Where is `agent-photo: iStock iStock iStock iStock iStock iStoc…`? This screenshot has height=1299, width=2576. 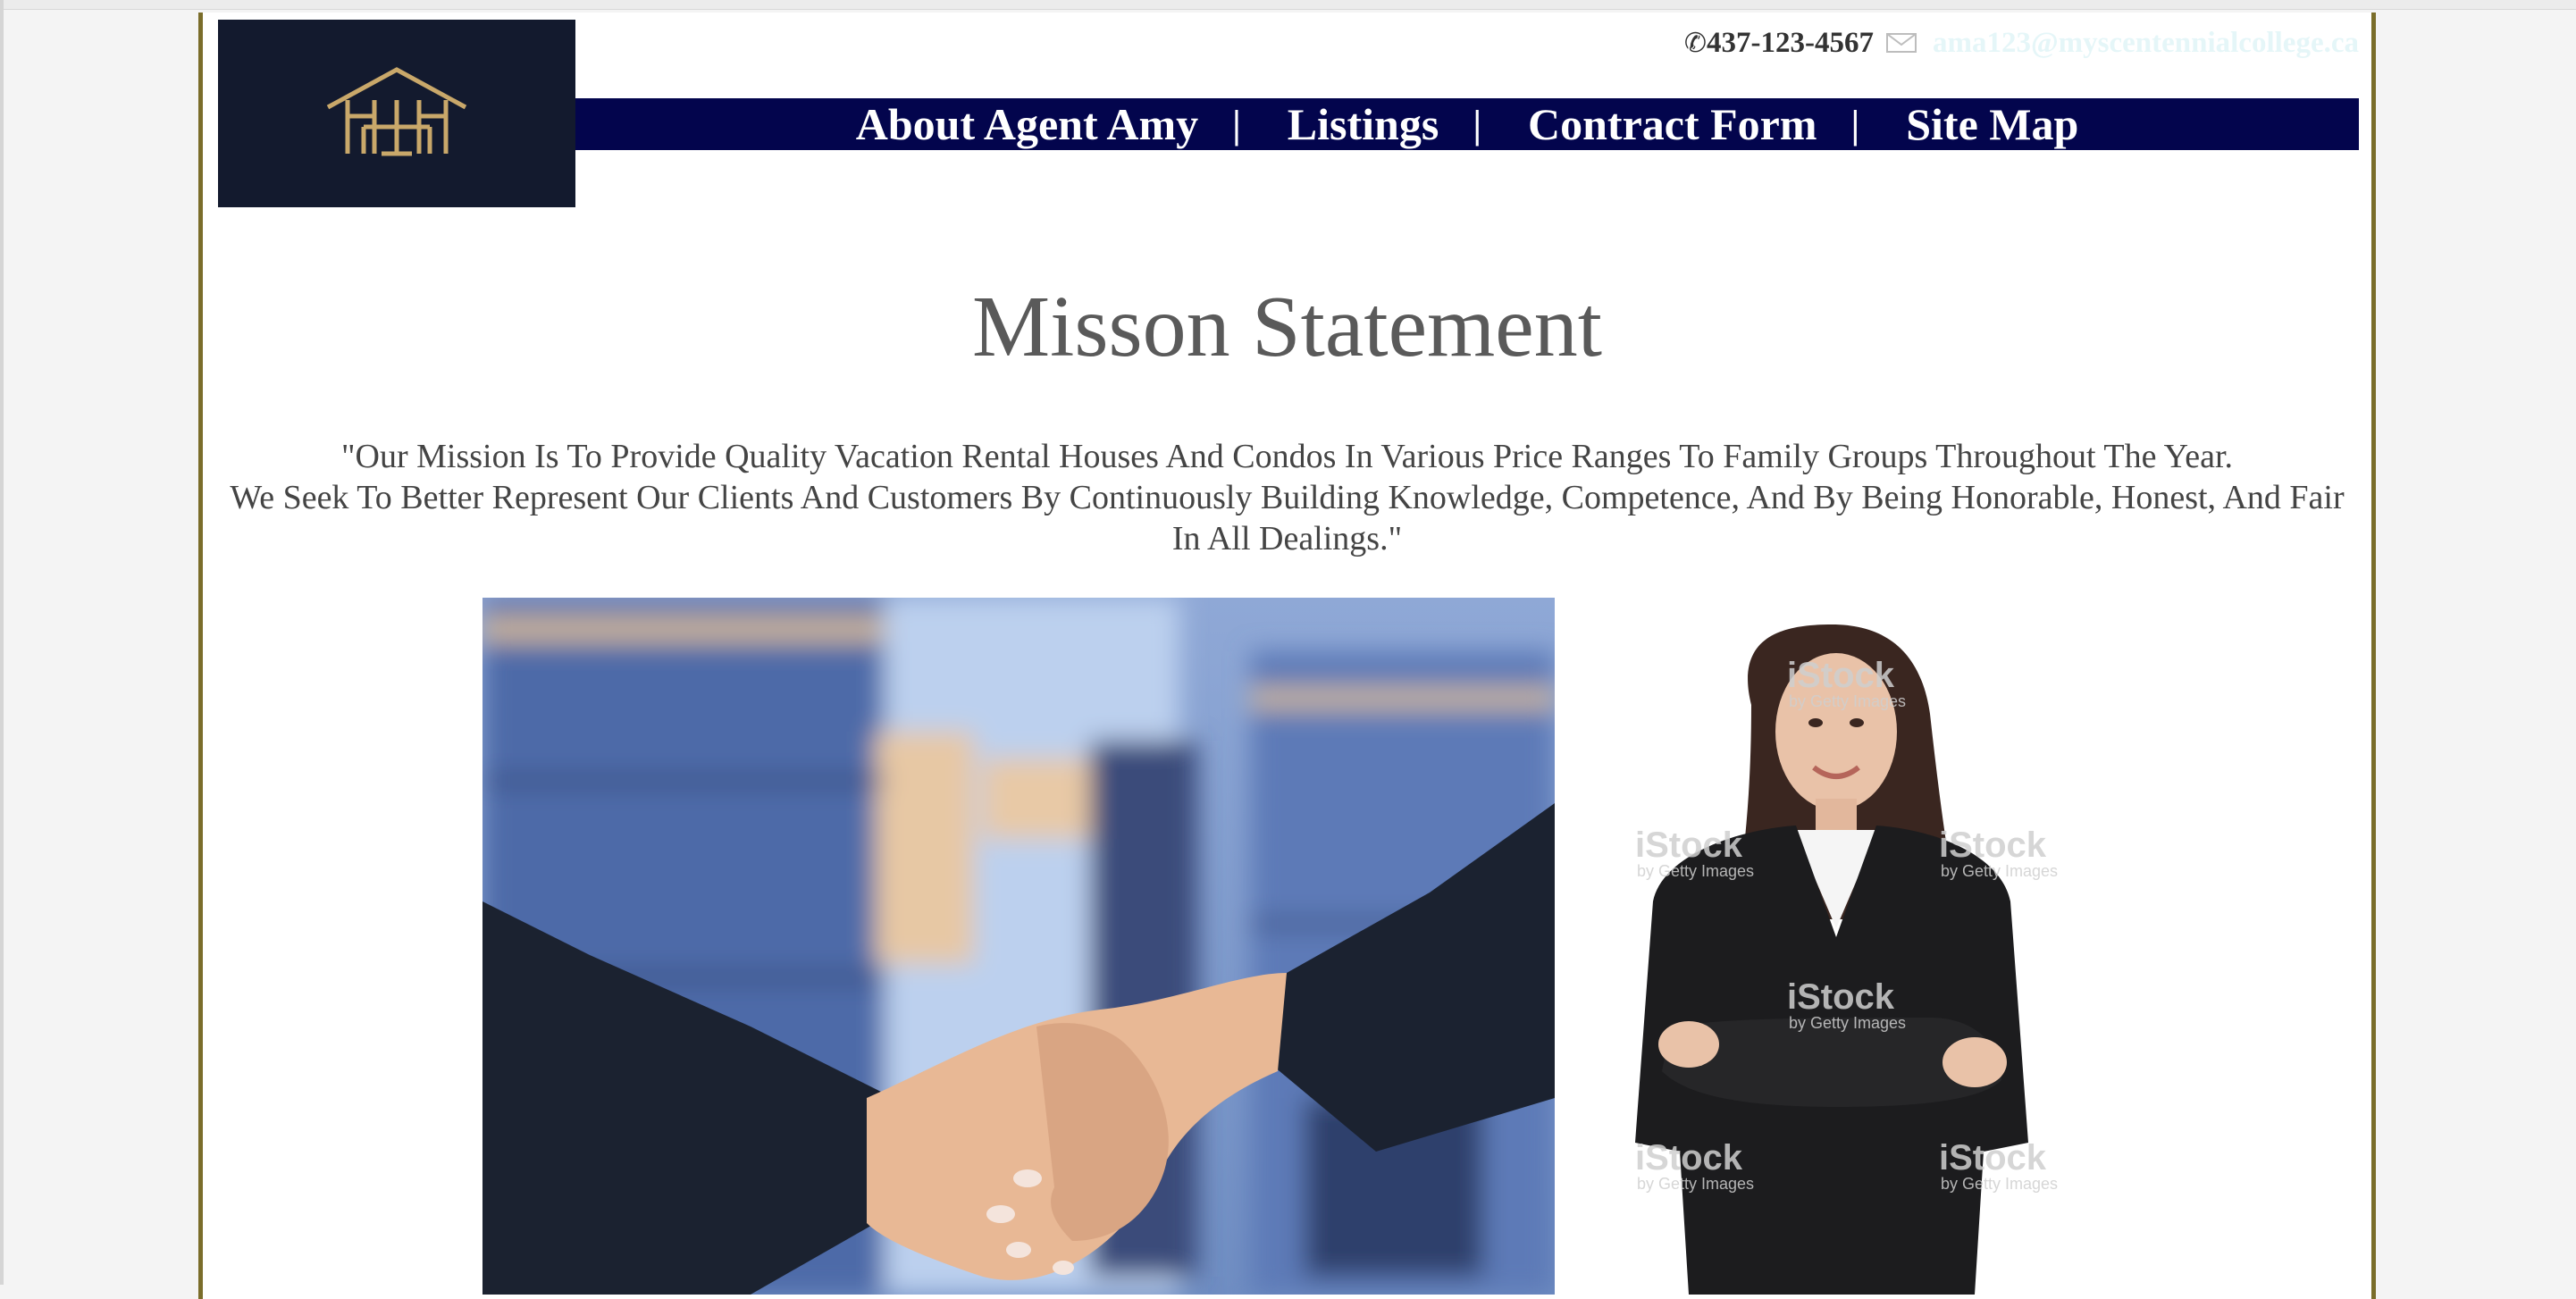 agent-photo: iStock iStock iStock iStock iStock iStoc… is located at coordinates (1827, 946).